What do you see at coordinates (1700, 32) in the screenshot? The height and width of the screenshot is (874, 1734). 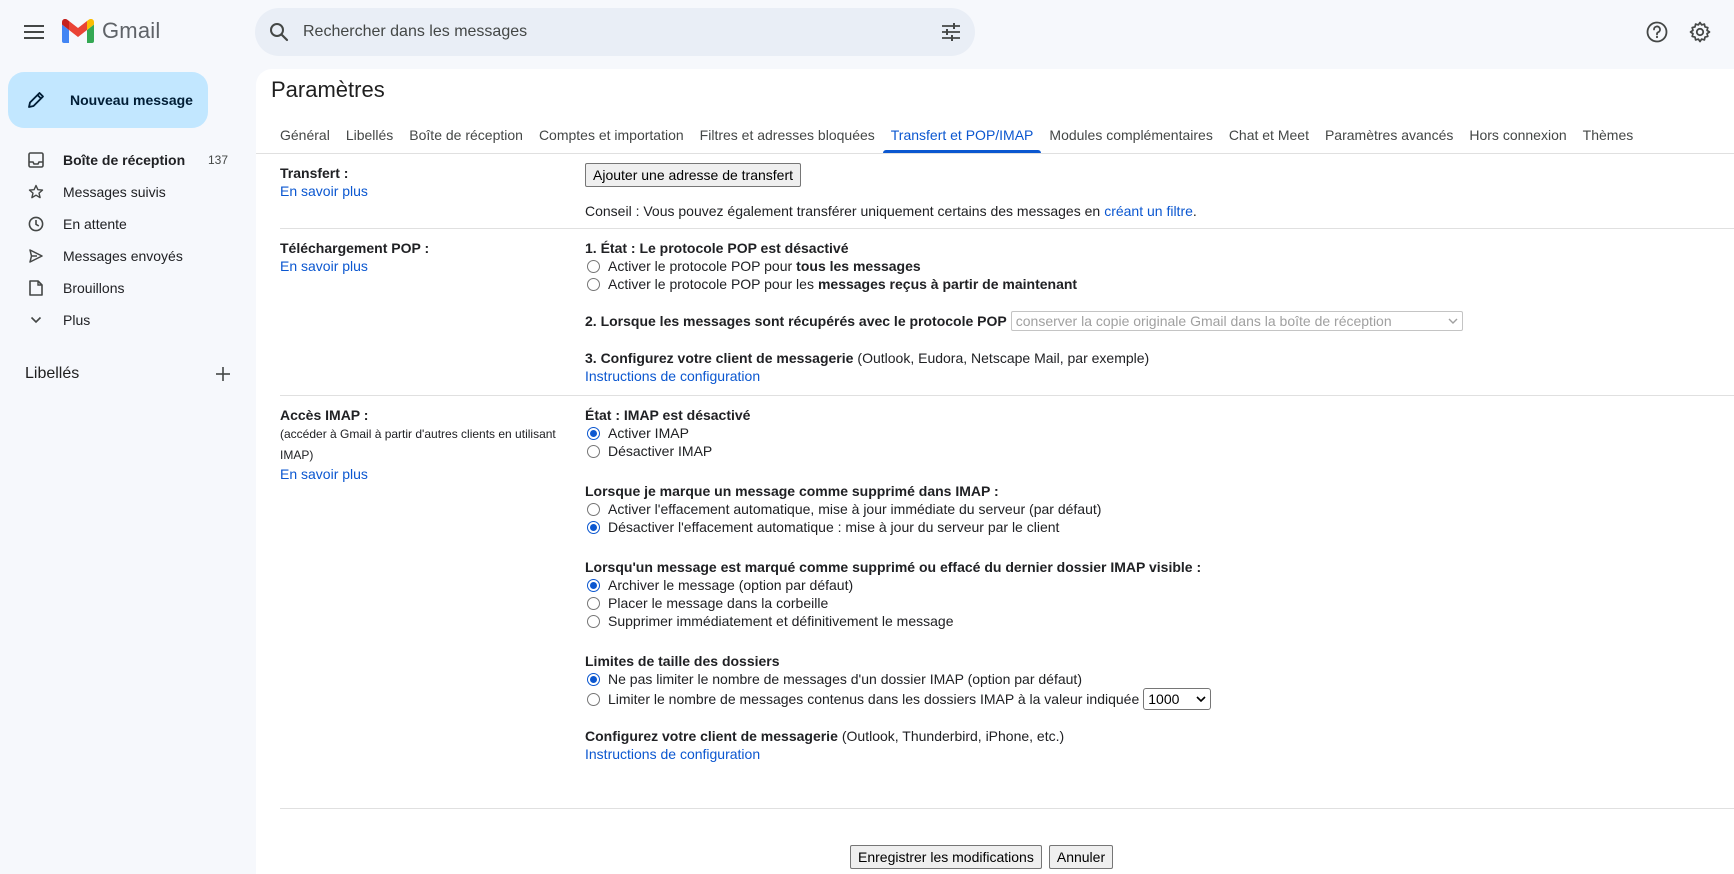 I see `settings-button` at bounding box center [1700, 32].